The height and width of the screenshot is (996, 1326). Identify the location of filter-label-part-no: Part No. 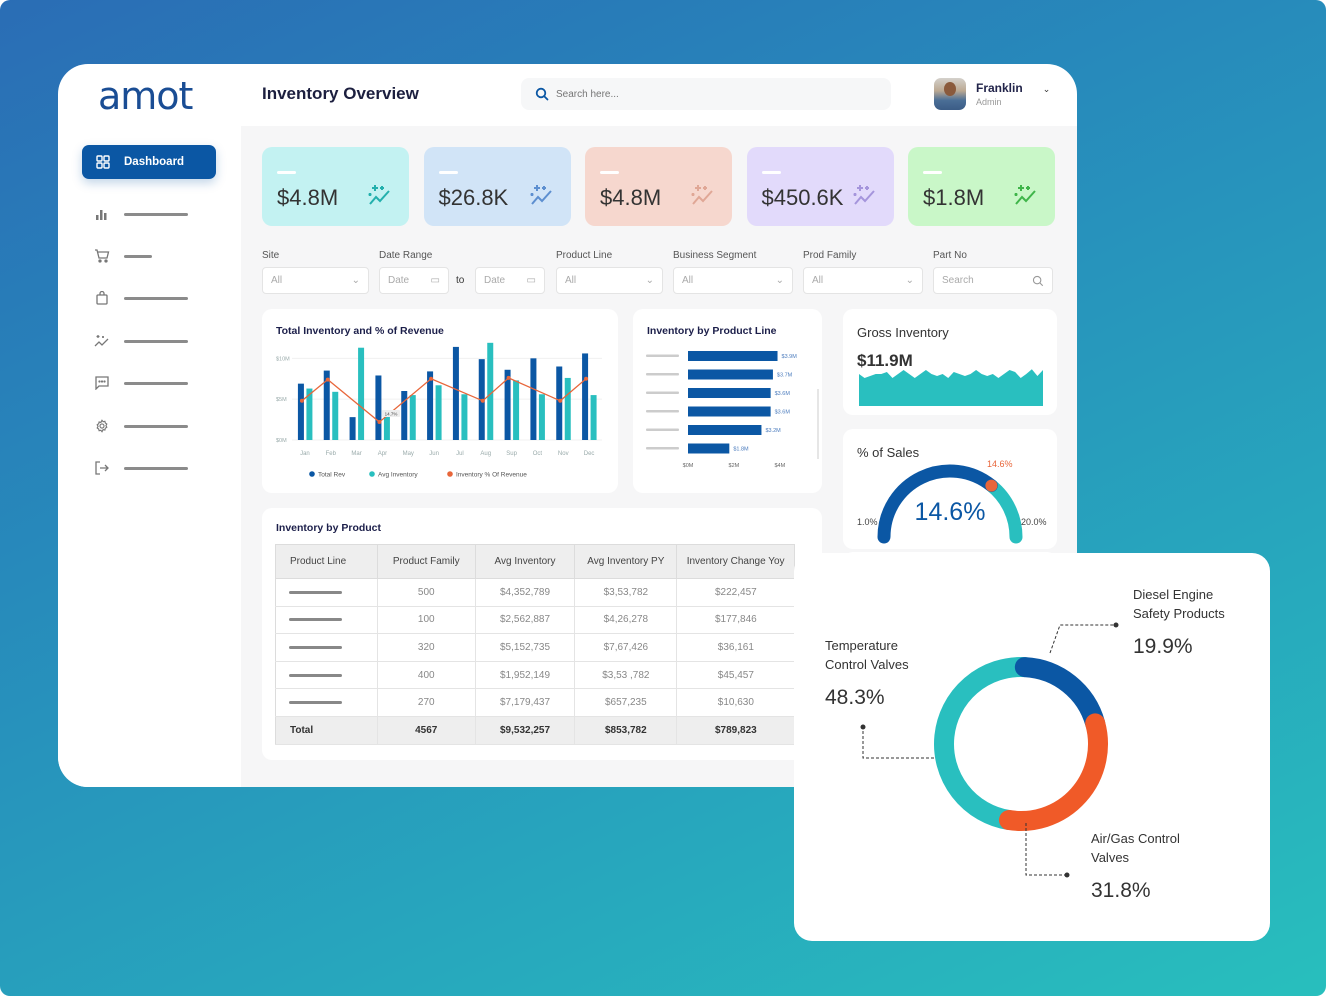
(950, 255).